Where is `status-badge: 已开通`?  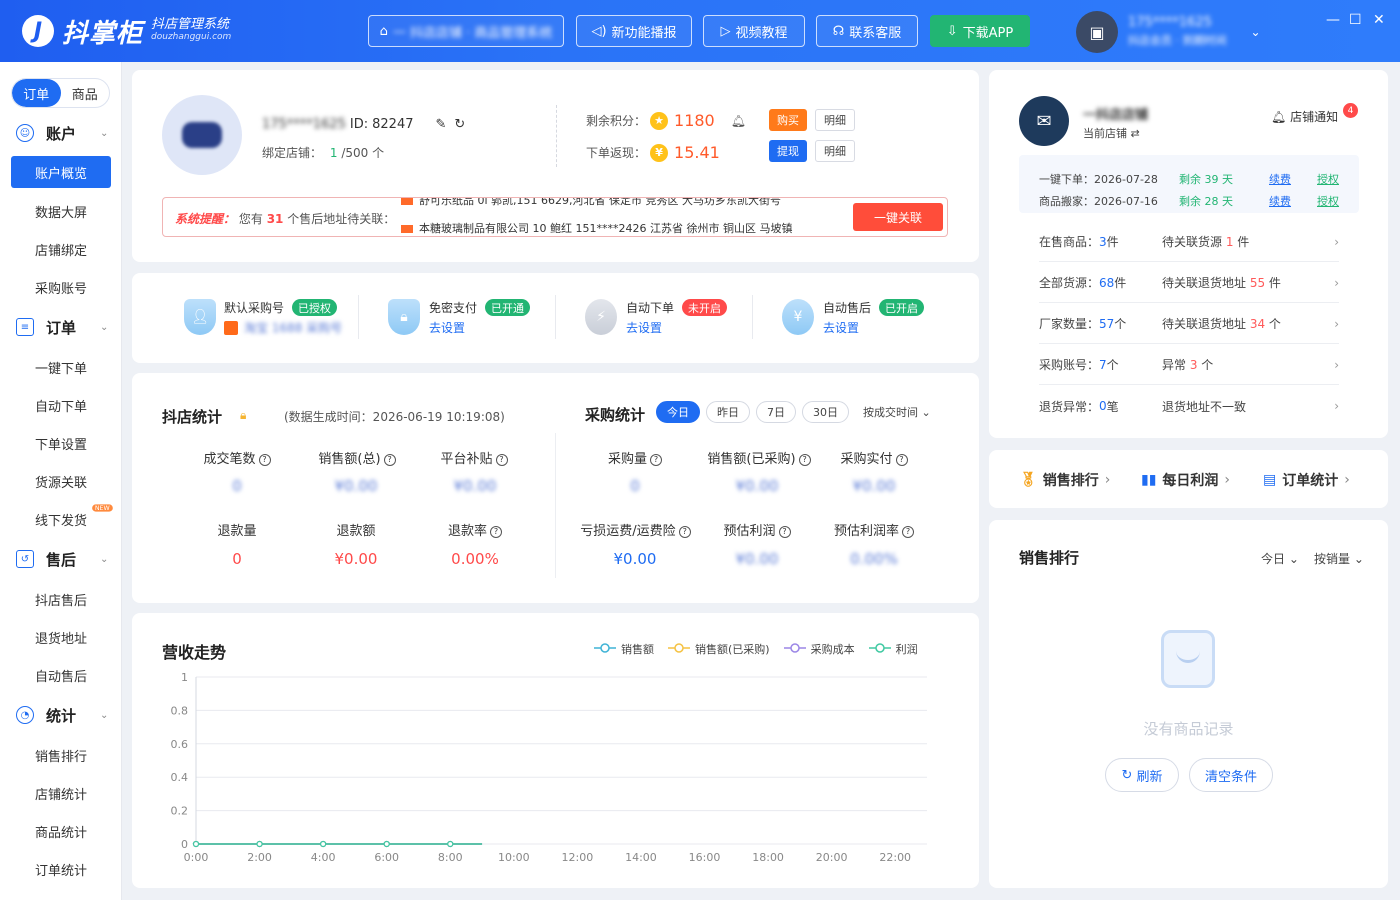
status-badge: 已开通 is located at coordinates (508, 307).